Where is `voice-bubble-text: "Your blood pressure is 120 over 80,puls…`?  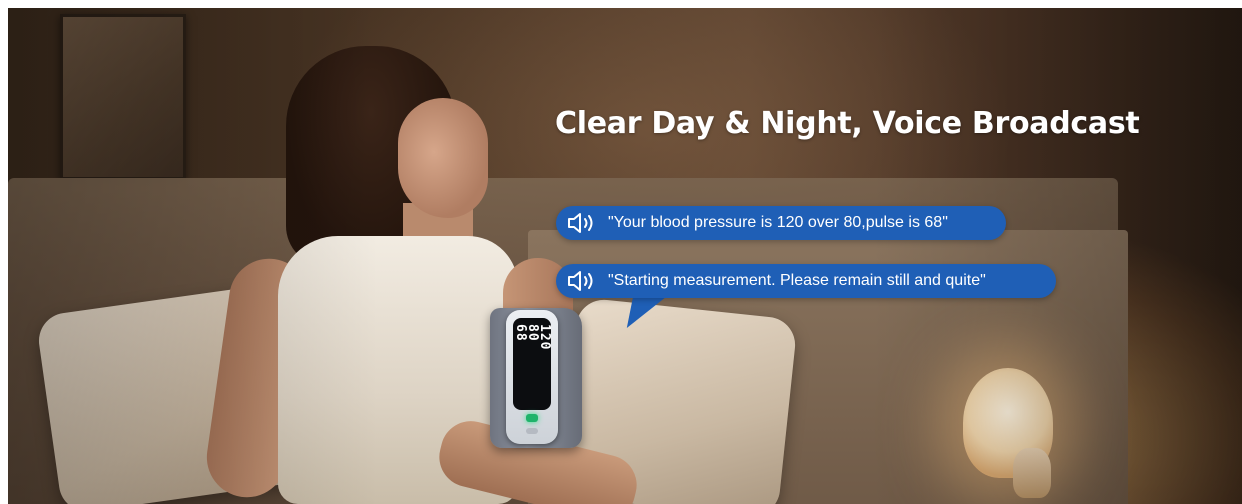
voice-bubble-text: "Your blood pressure is 120 over 80,puls… is located at coordinates (778, 222).